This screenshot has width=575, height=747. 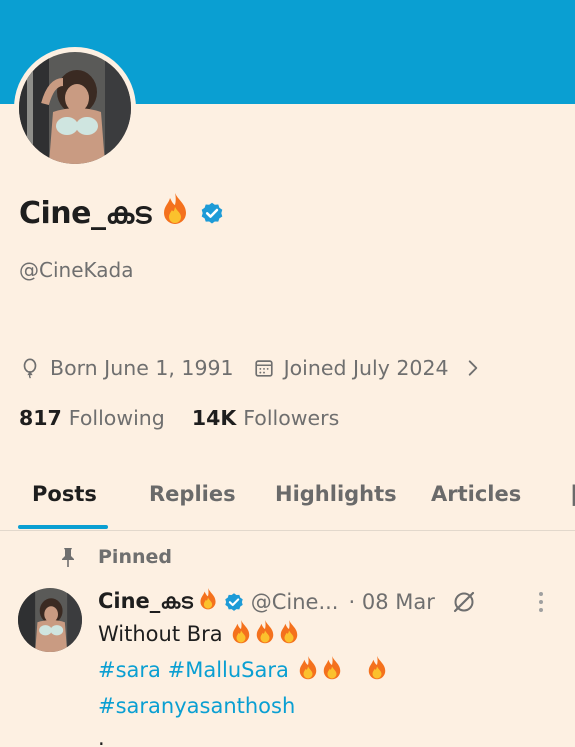 I want to click on tweet-line-1: Without Bra, so click(x=328, y=636).